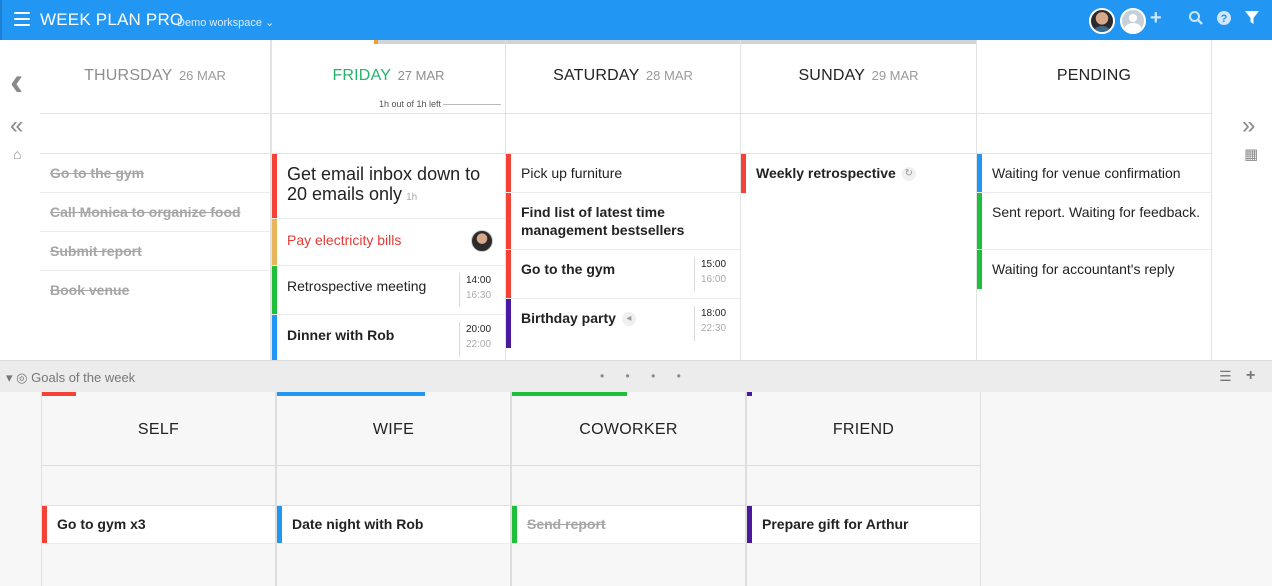 This screenshot has height=586, width=1272. I want to click on end-time: 16:00, so click(714, 279).